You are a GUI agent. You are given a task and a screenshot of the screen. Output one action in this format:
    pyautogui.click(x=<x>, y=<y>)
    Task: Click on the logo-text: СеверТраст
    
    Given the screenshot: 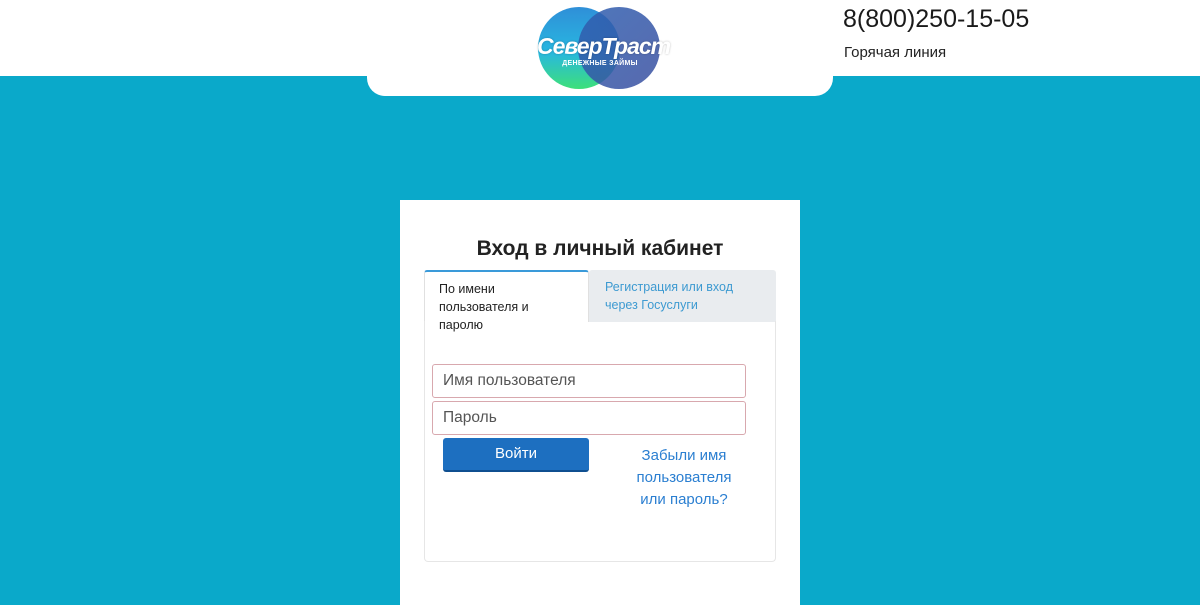 What is the action you would take?
    pyautogui.click(x=604, y=46)
    